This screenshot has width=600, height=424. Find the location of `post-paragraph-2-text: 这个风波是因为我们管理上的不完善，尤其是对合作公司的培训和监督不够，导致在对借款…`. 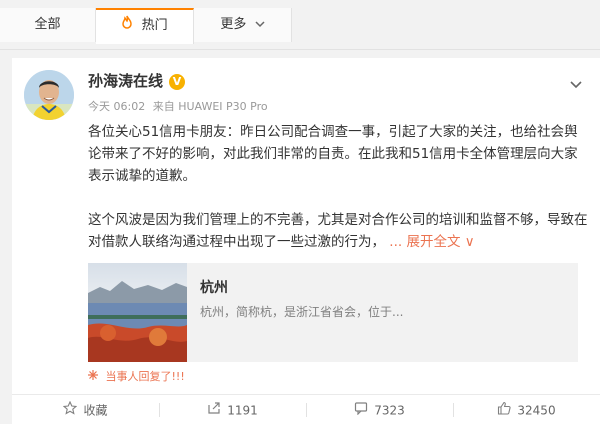

post-paragraph-2-text: 这个风波是因为我们管理上的不完善，尤其是对合作公司的培训和监督不够，导致在对借款… is located at coordinates (338, 231).